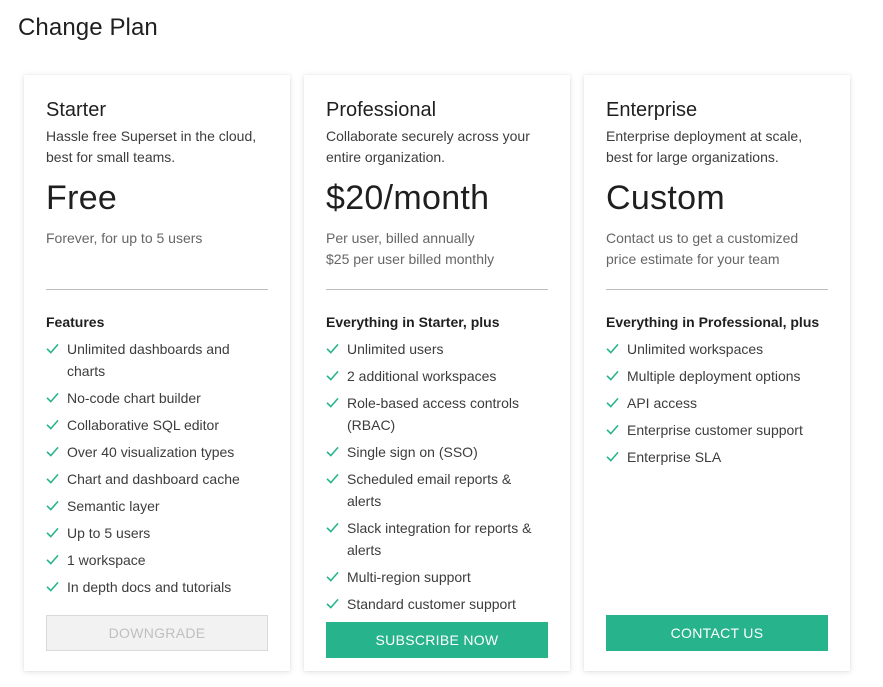 Image resolution: width=883 pixels, height=687 pixels. I want to click on feature-label: Semantic layer, so click(113, 506).